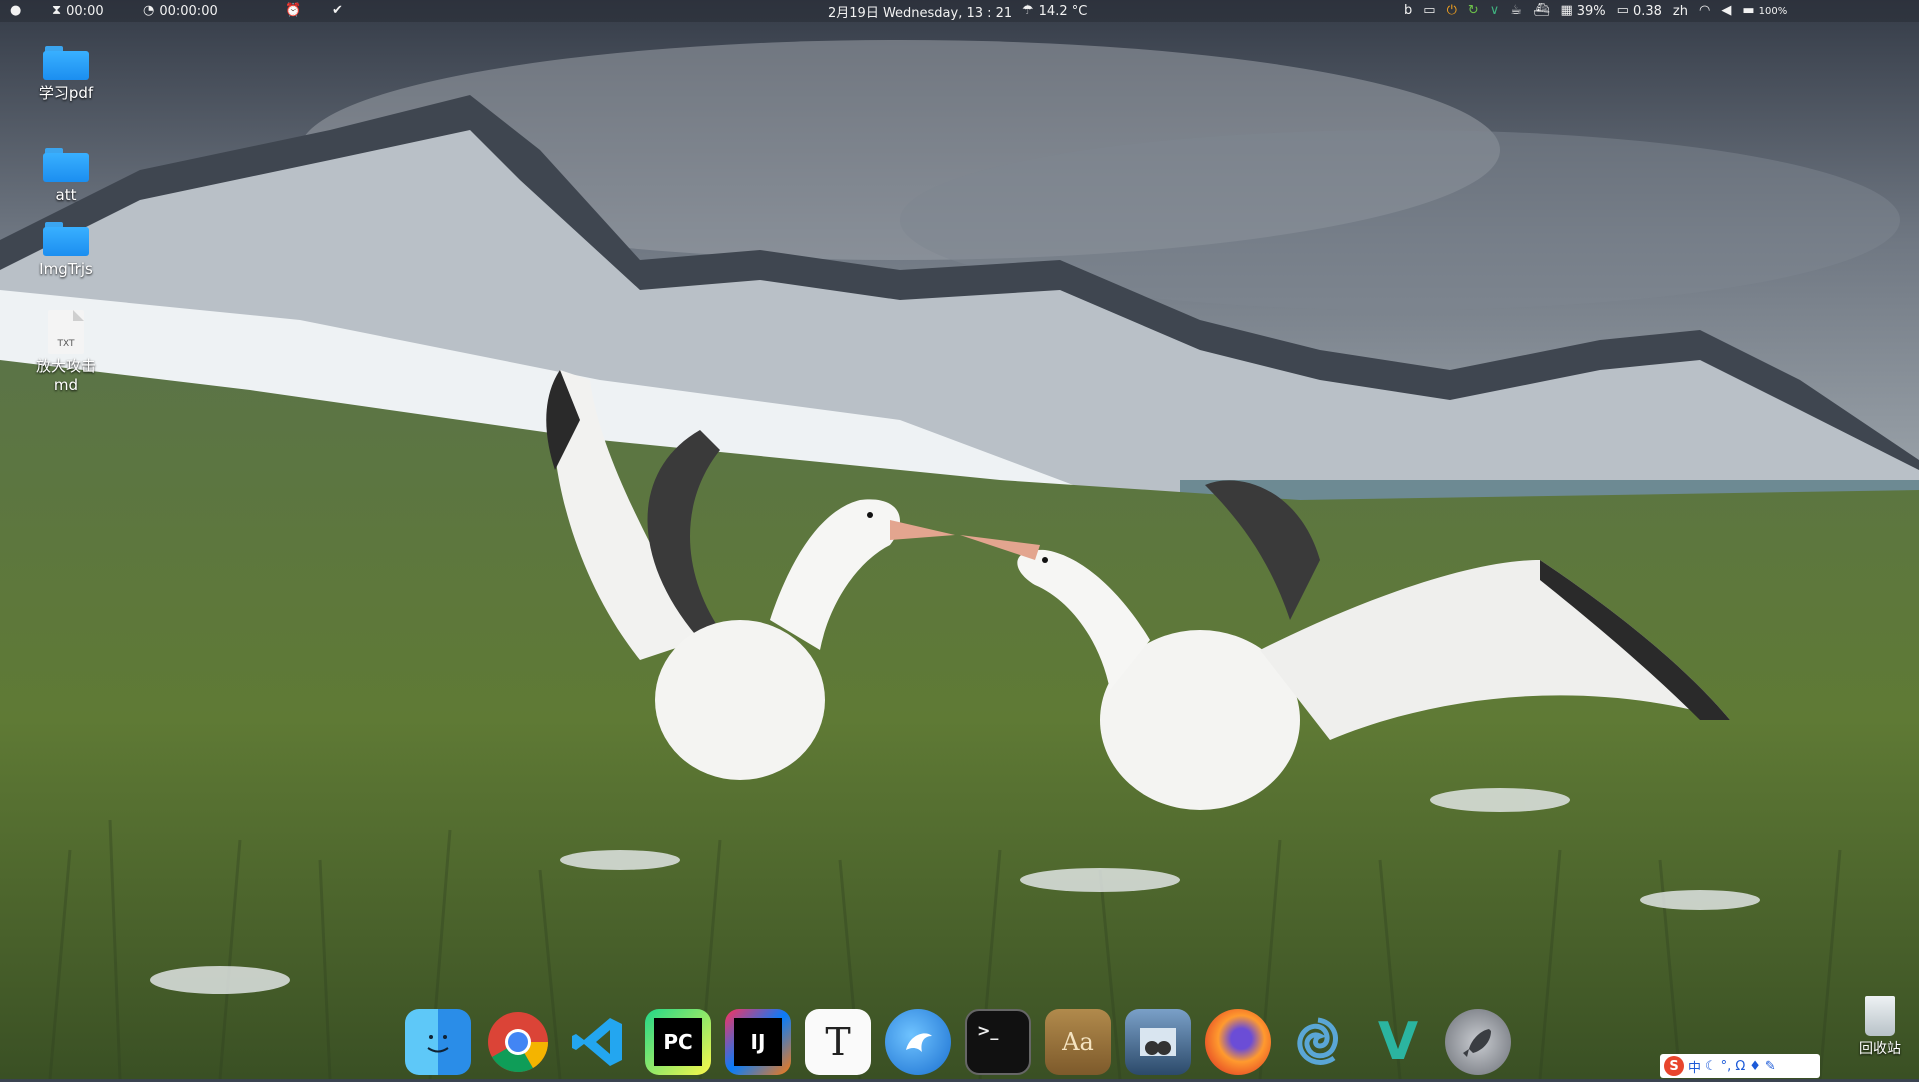 The height and width of the screenshot is (1082, 1919). I want to click on vue-icon: ∨, so click(1495, 11).